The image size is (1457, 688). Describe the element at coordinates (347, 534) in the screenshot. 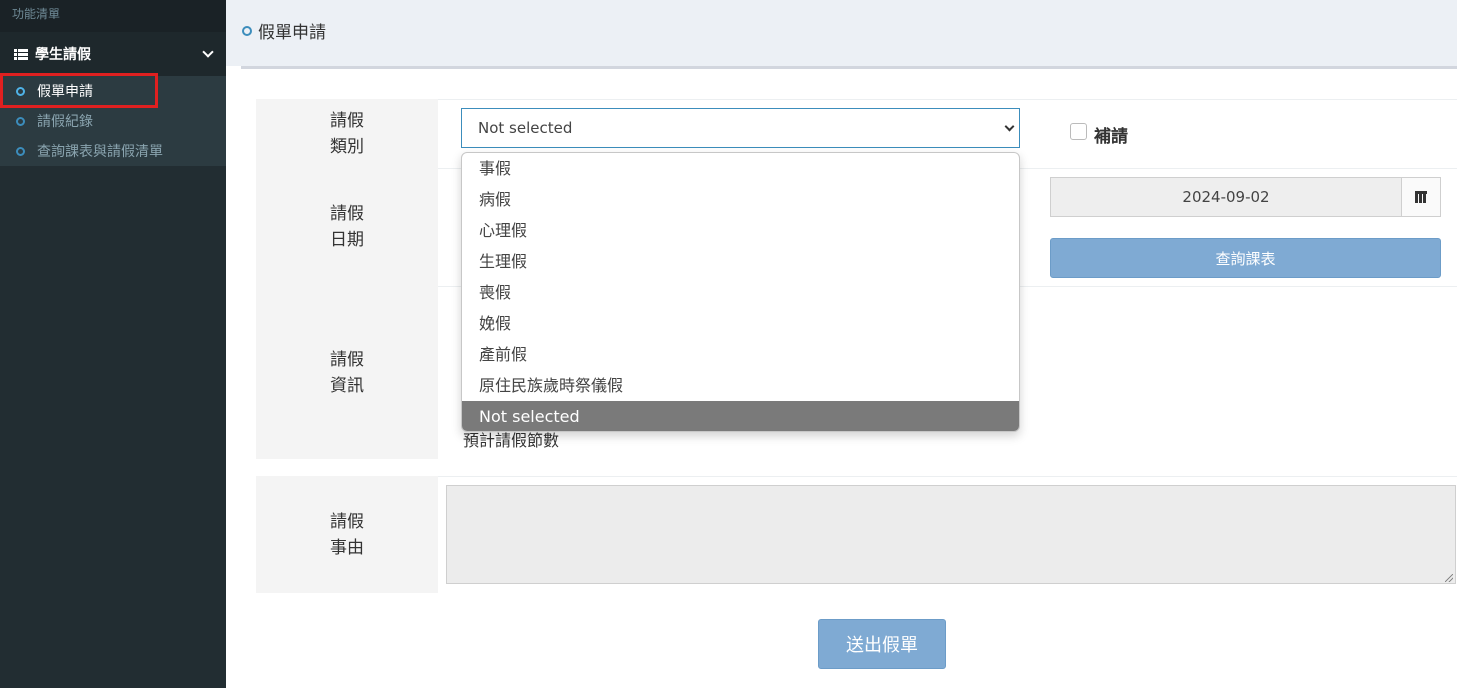

I see `leave-reason-label: 請假 事由` at that location.